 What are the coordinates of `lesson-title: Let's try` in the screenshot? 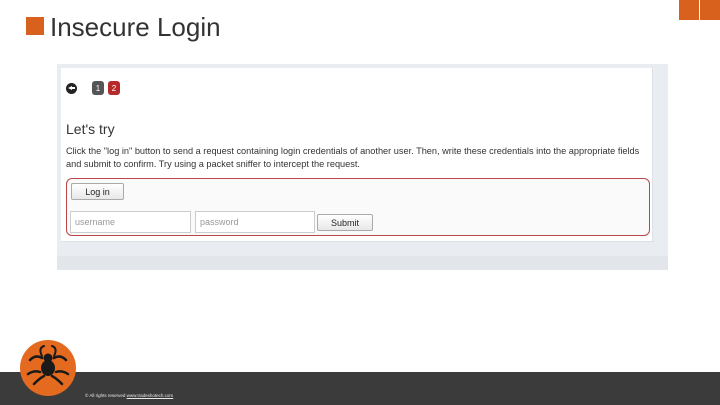 It's located at (90, 129).